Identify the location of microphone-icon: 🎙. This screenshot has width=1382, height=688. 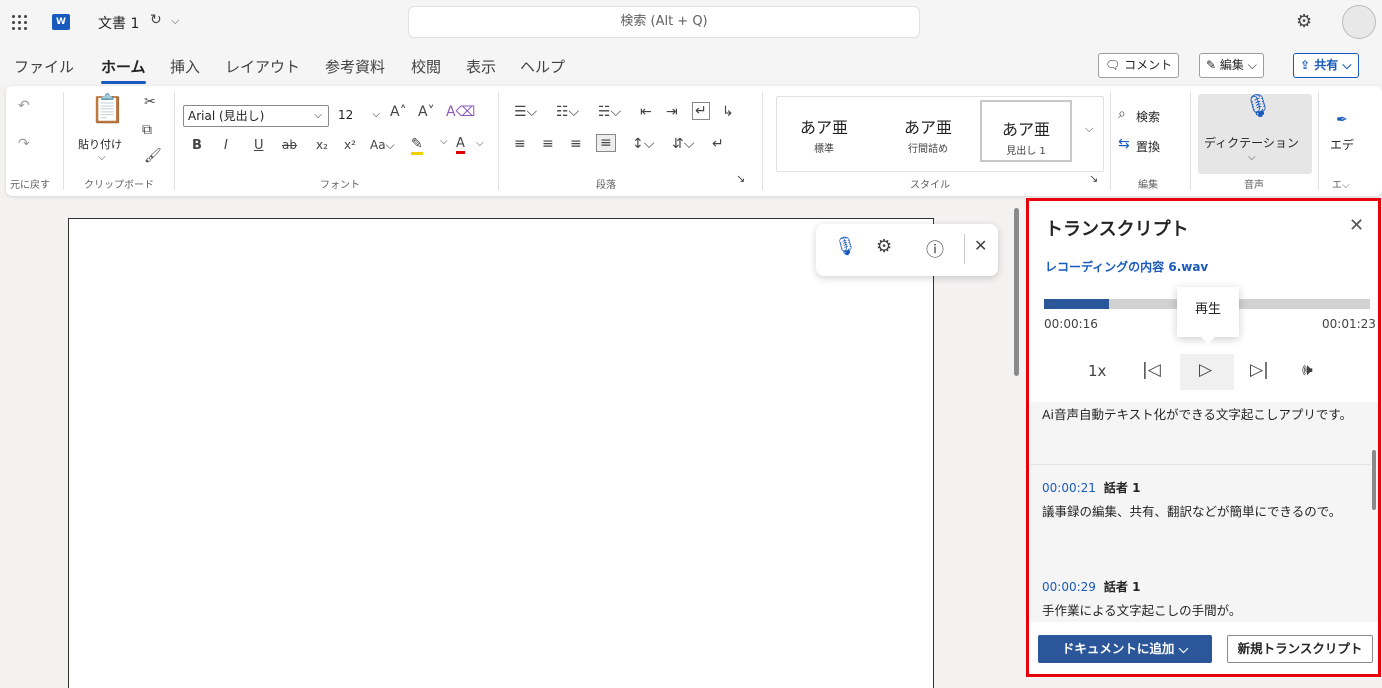
(845, 246).